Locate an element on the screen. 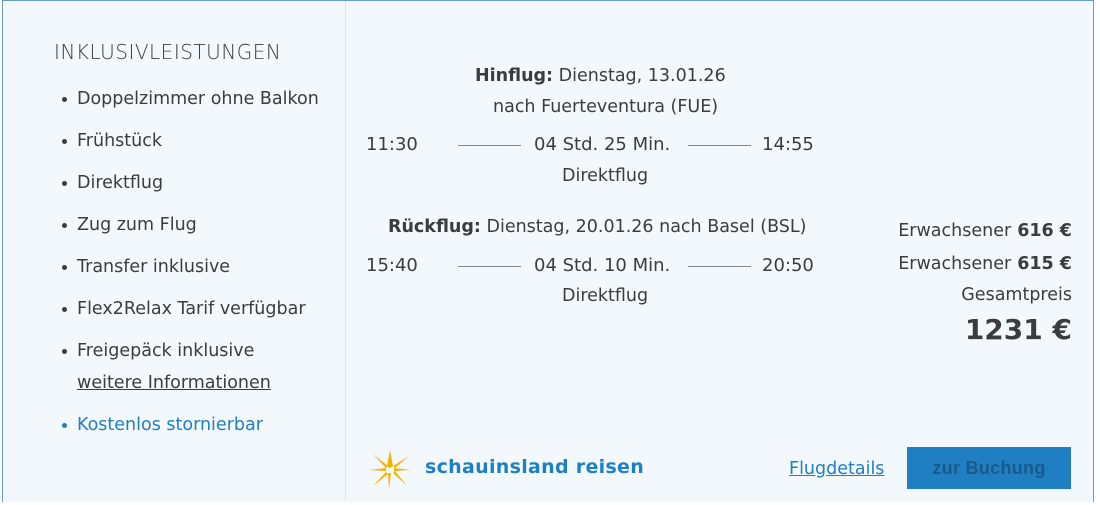  outbound-flight-type: Direktflug is located at coordinates (605, 176).